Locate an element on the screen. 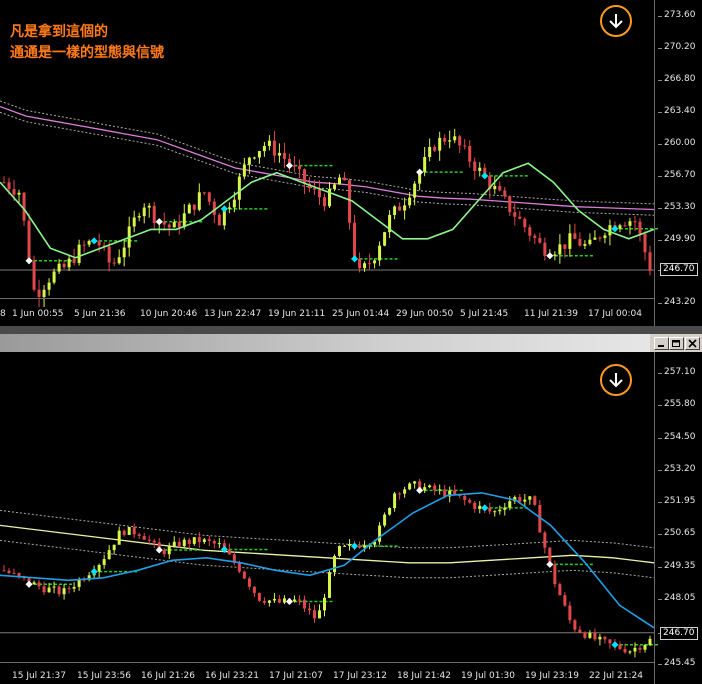 This screenshot has height=684, width=702. minimize-button is located at coordinates (661, 343).